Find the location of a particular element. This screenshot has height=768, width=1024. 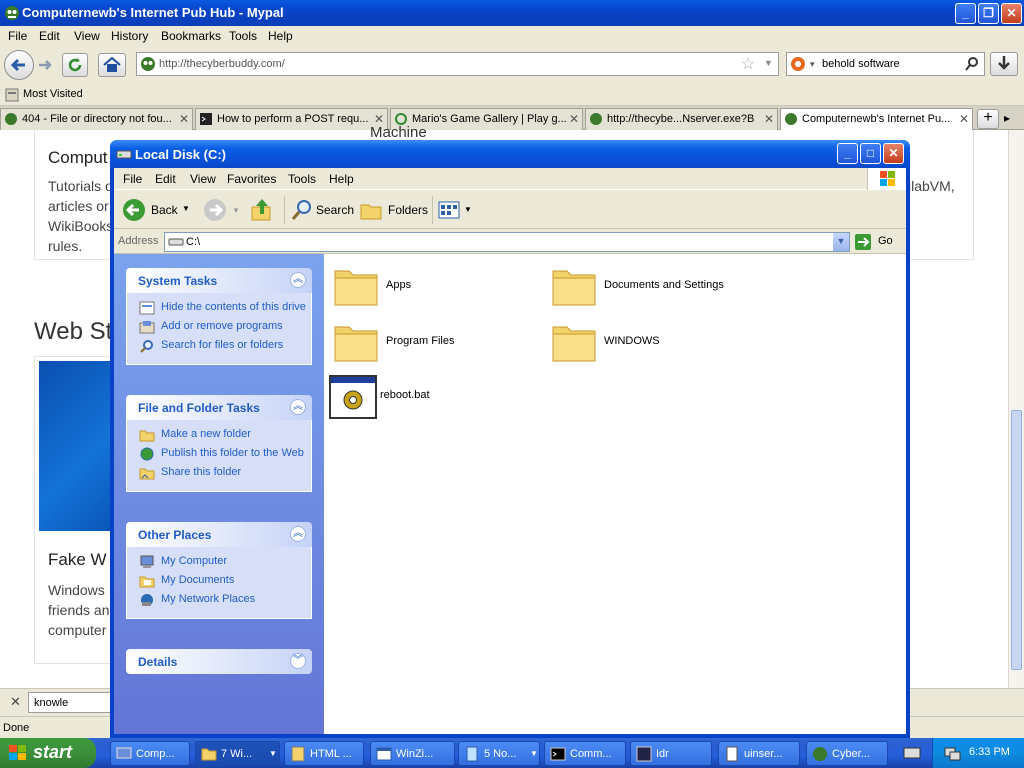

menu-file: File is located at coordinates (17, 36).